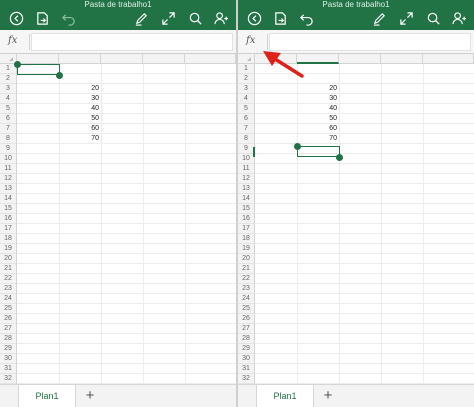 The image size is (474, 407). Describe the element at coordinates (80, 119) in the screenshot. I see `cell-value: 50` at that location.